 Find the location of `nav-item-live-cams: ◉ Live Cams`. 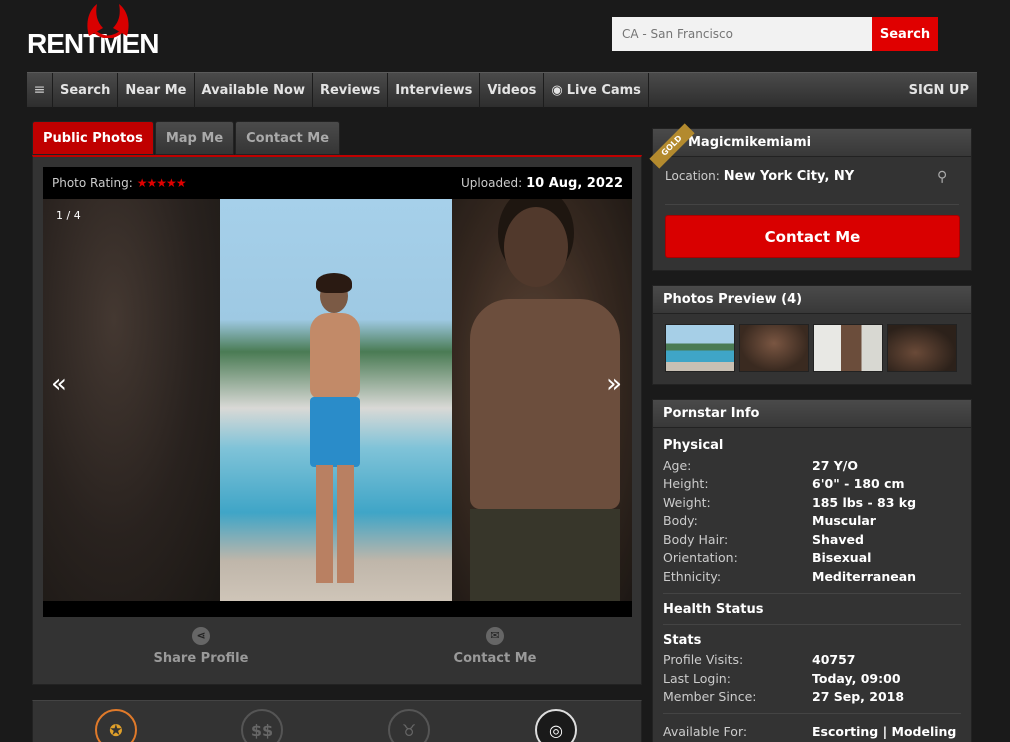

nav-item-live-cams: ◉ Live Cams is located at coordinates (596, 90).